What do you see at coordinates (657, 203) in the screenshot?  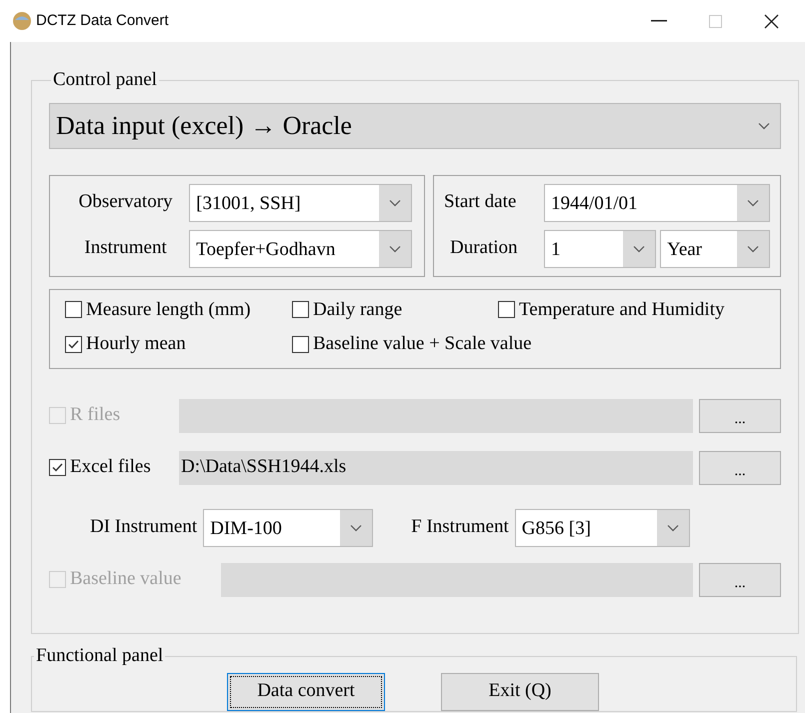 I see `dropdown: 1944/01/01` at bounding box center [657, 203].